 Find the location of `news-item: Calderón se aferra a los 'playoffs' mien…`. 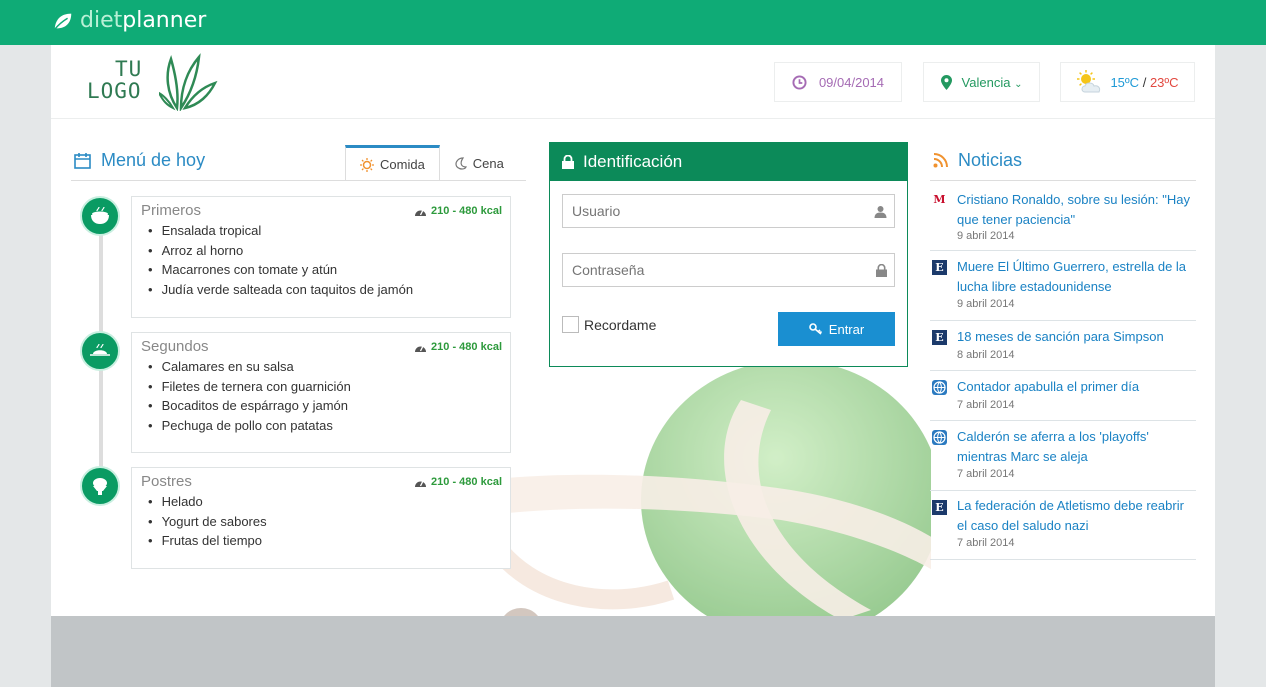

news-item: Calderón se aferra a los 'playoffs' mien… is located at coordinates (1063, 456).